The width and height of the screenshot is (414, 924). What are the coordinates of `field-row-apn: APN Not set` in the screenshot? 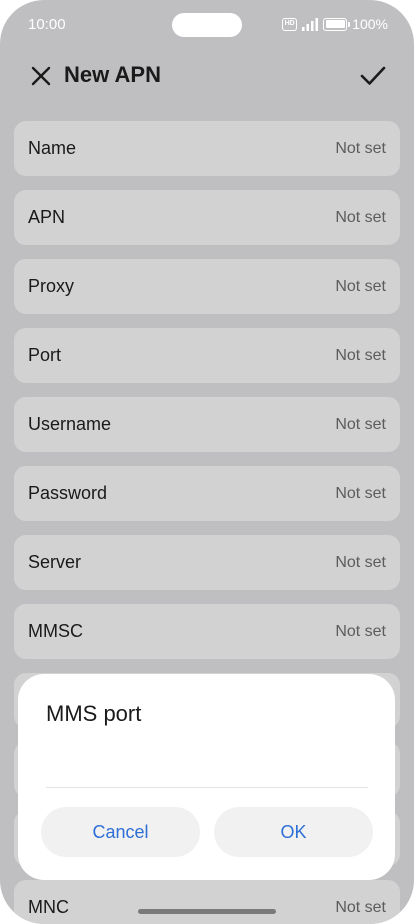 It's located at (207, 217).